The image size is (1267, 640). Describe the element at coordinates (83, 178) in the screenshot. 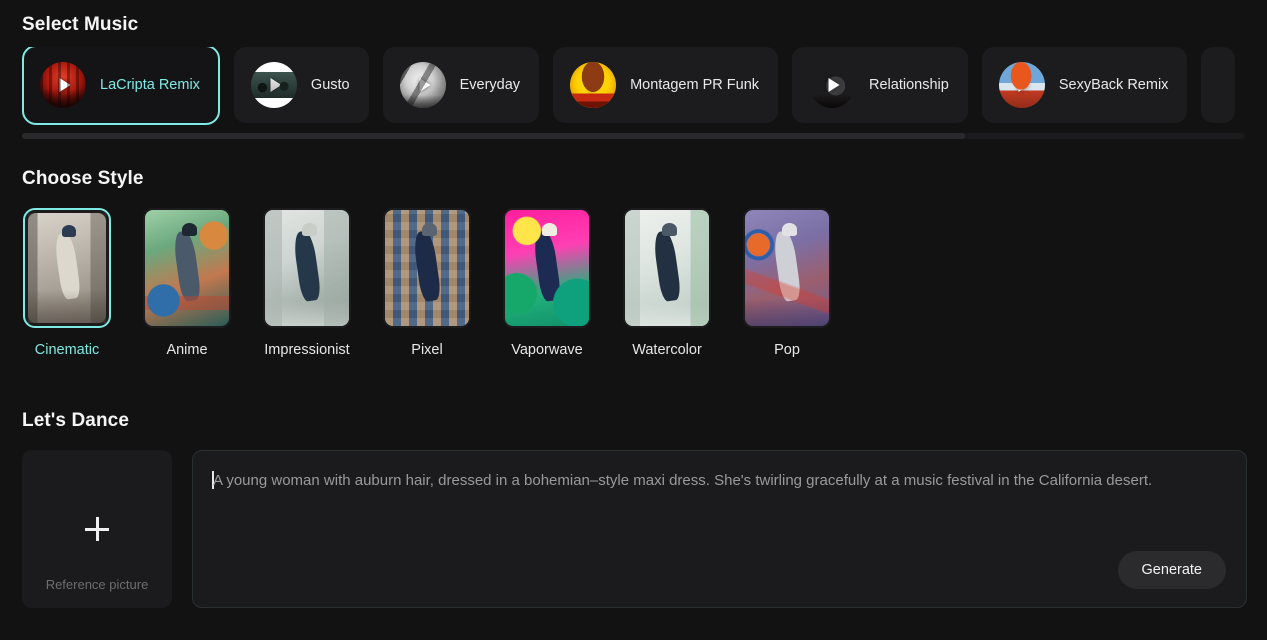

I see `choose-style-heading: Choose Style` at that location.